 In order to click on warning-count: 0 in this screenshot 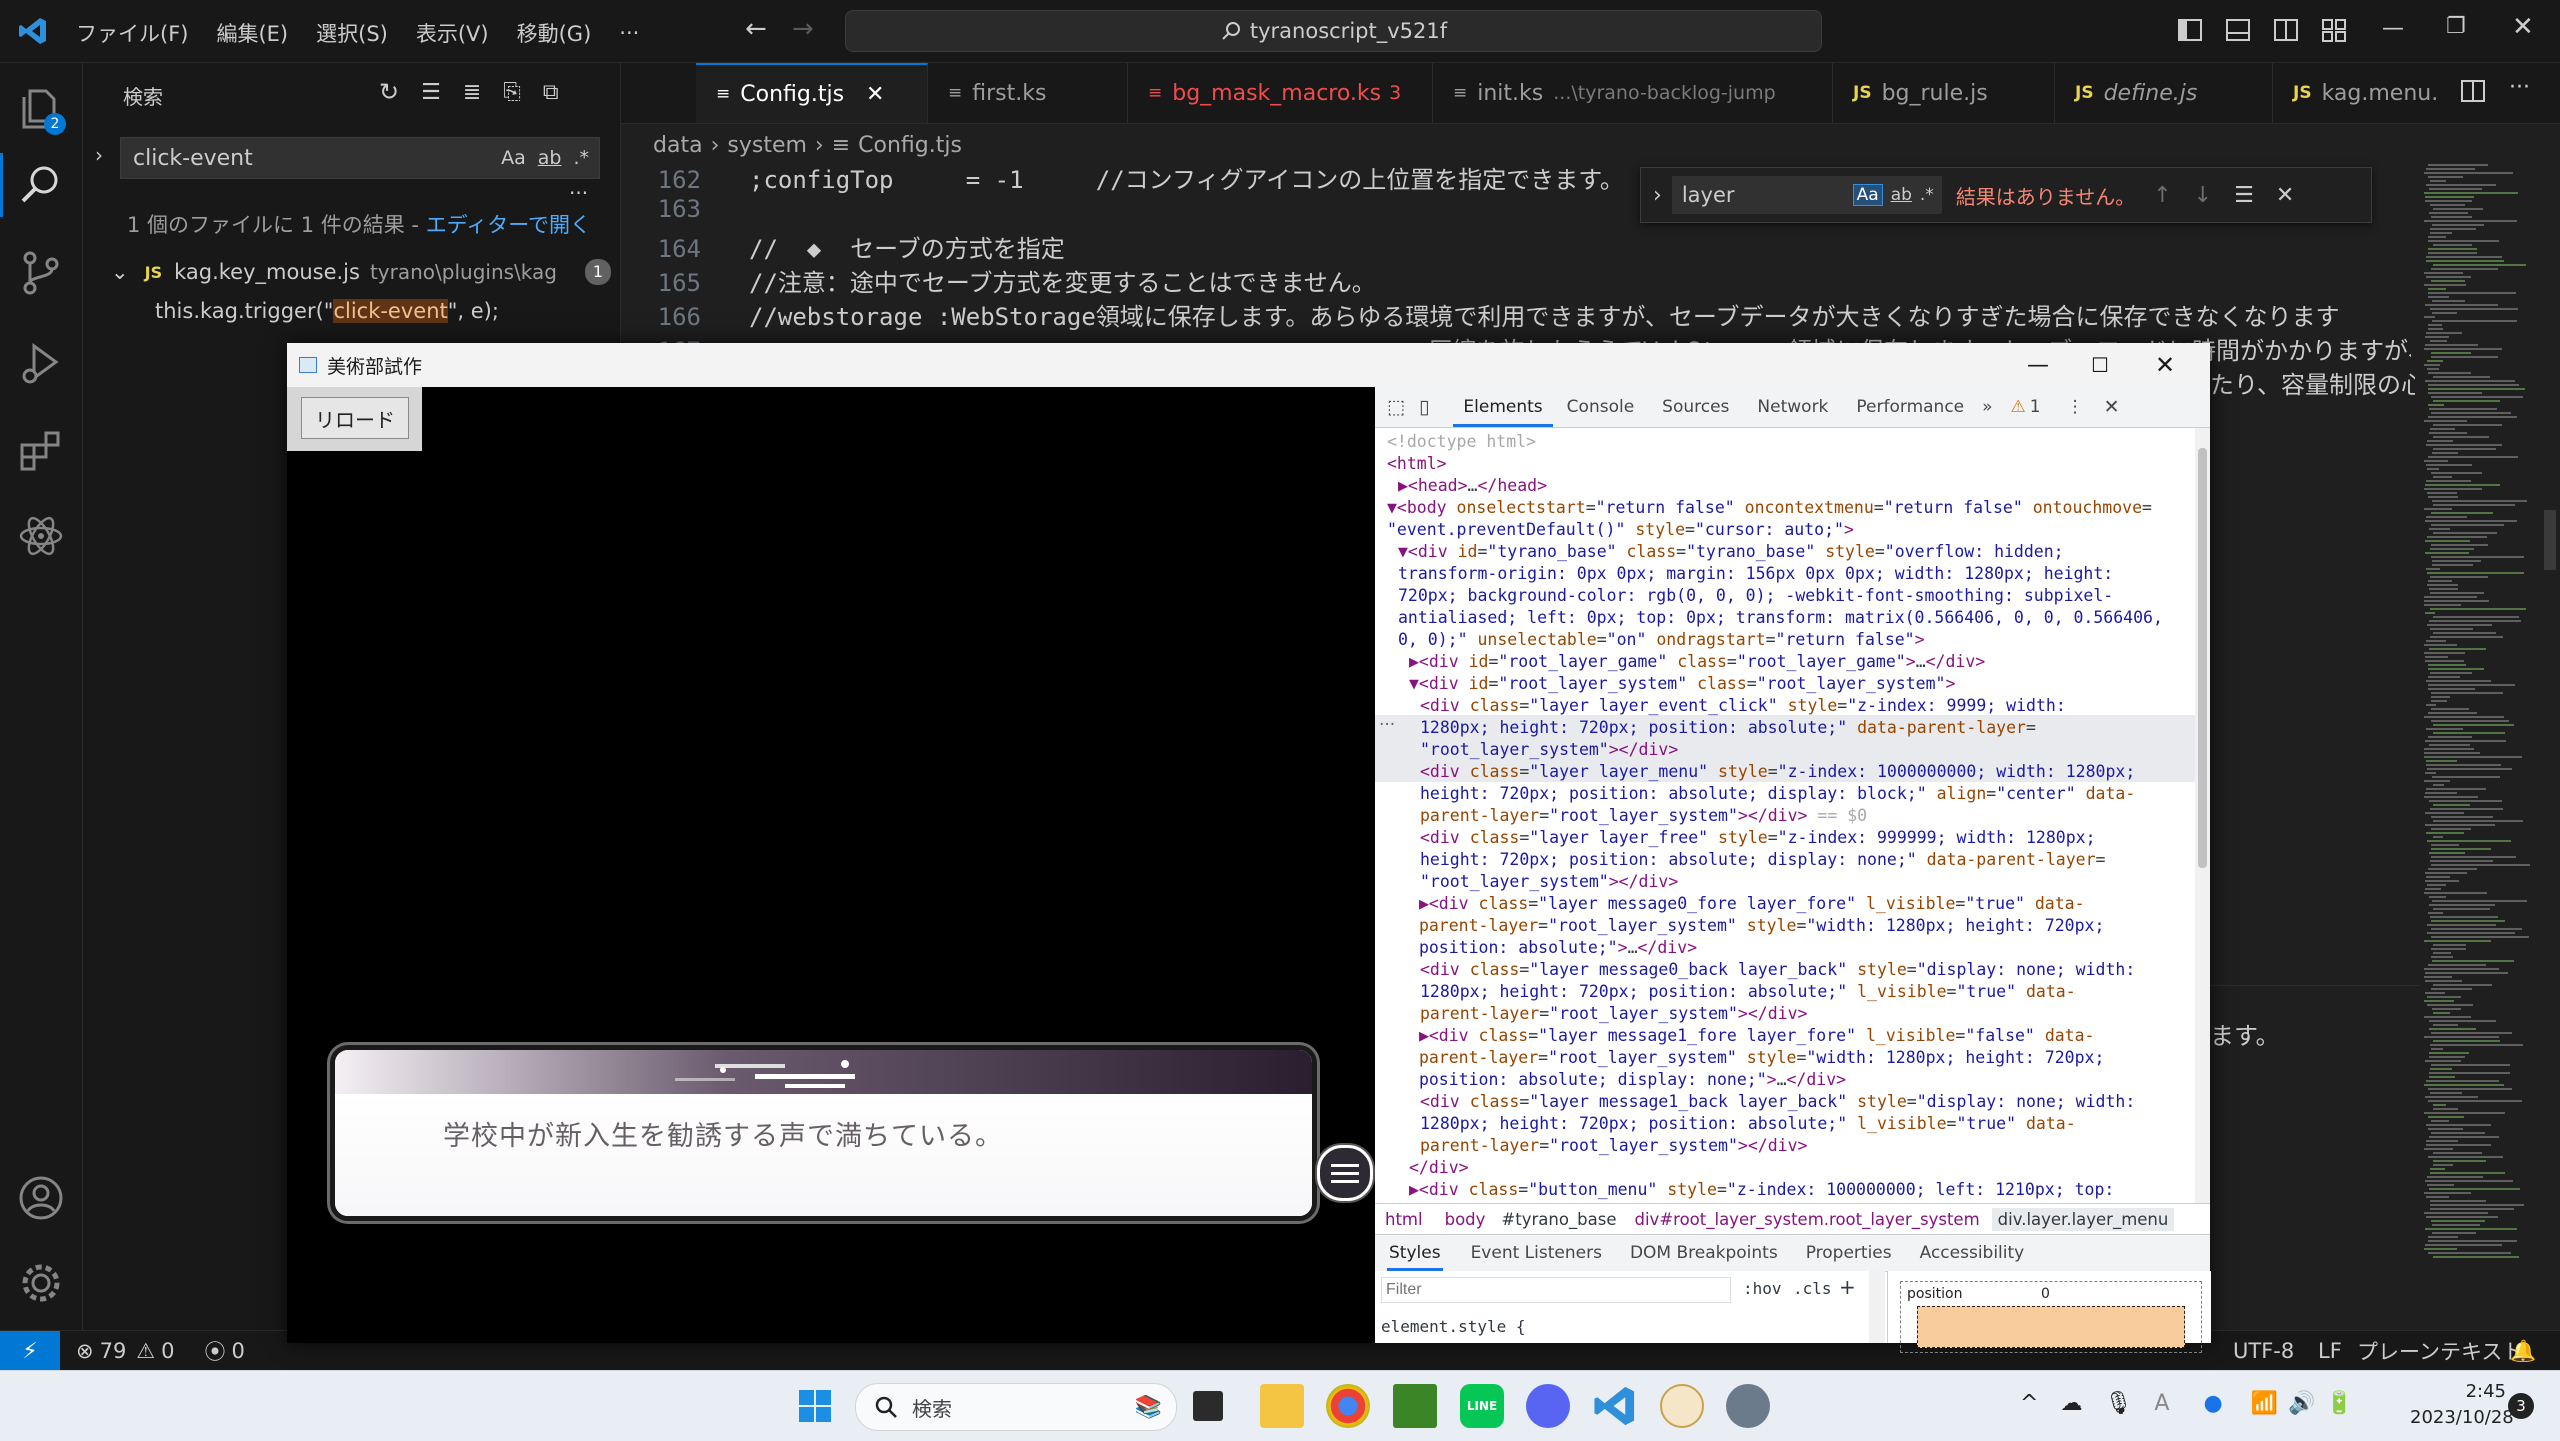, I will do `click(167, 1351)`.